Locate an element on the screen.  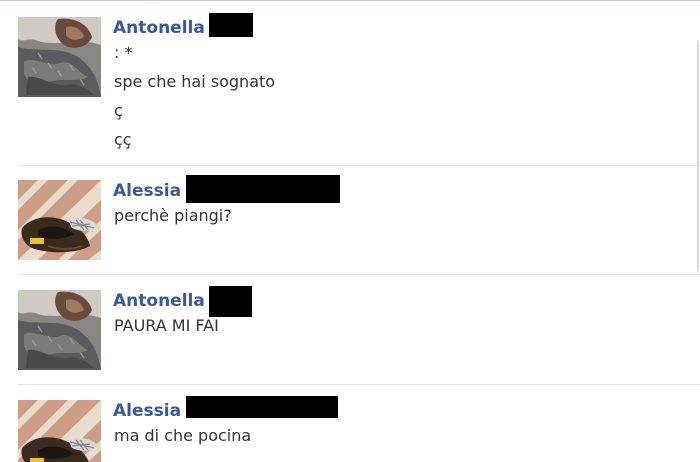
message-body: ma di che pocina is located at coordinates (182, 439).